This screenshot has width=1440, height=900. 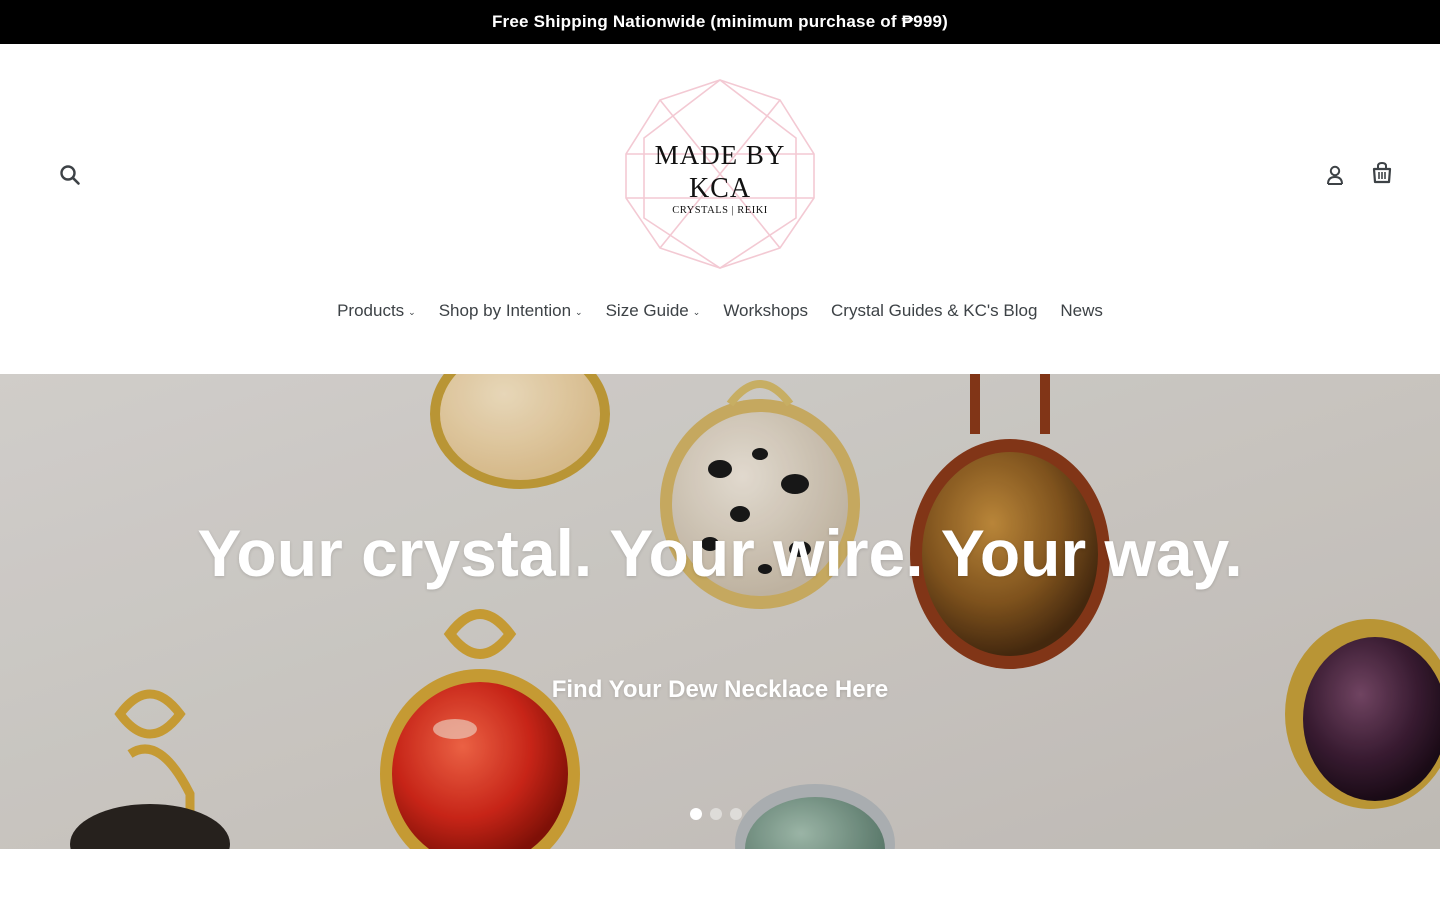 What do you see at coordinates (720, 210) in the screenshot?
I see `logo-text-line3: CRYSTALS | REIKI` at bounding box center [720, 210].